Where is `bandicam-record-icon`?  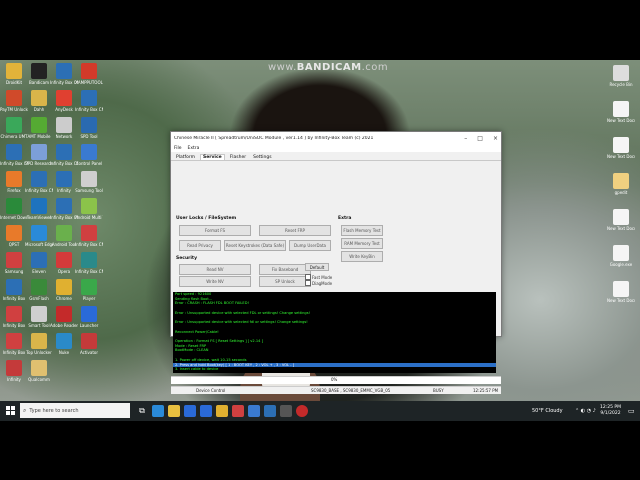
bandicam-record-icon is located at coordinates (302, 411).